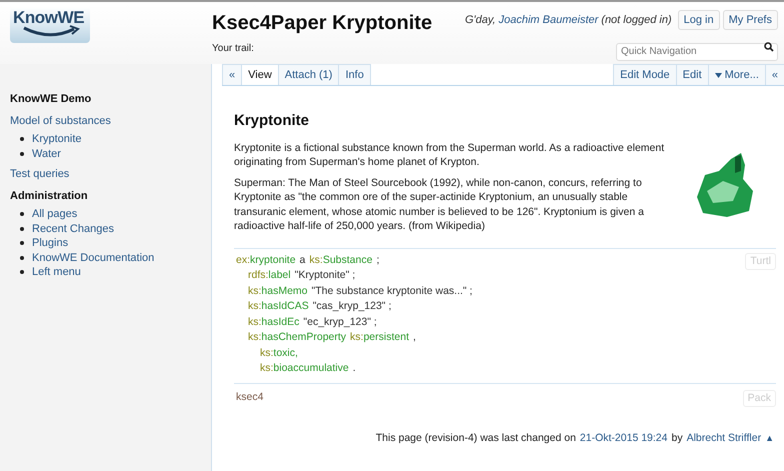  I want to click on code-text: ., so click(354, 368).